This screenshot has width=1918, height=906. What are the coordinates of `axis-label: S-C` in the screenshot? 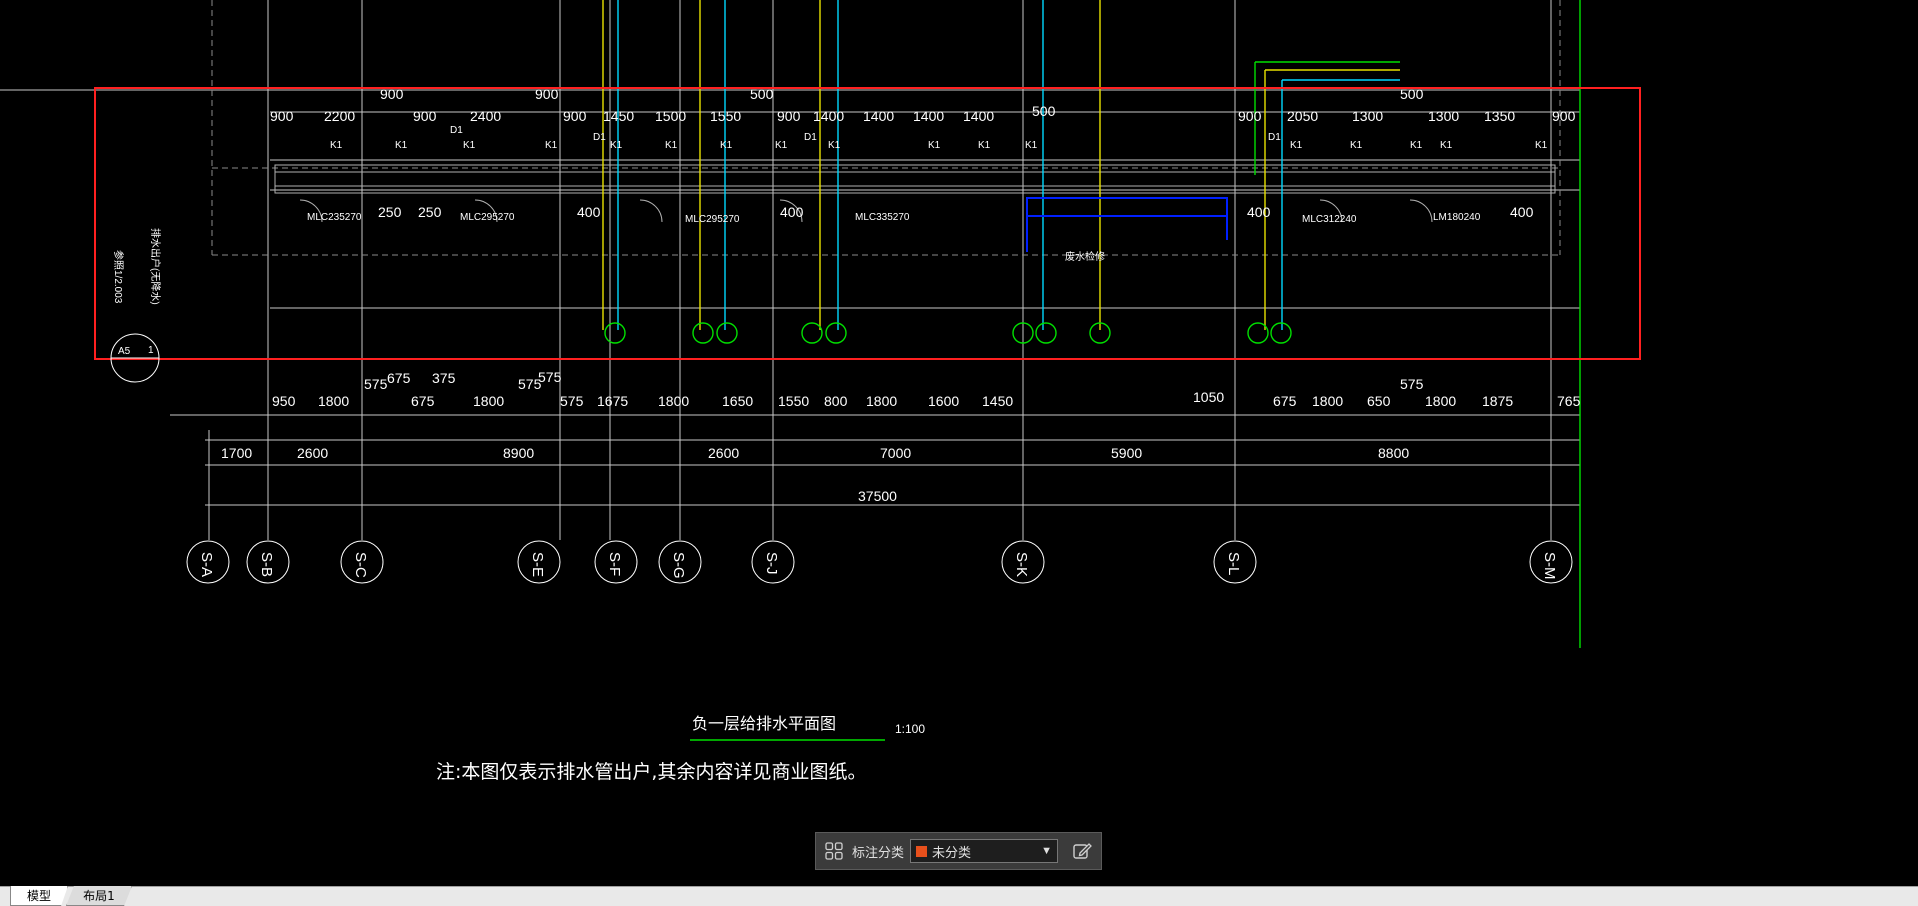 It's located at (360, 565).